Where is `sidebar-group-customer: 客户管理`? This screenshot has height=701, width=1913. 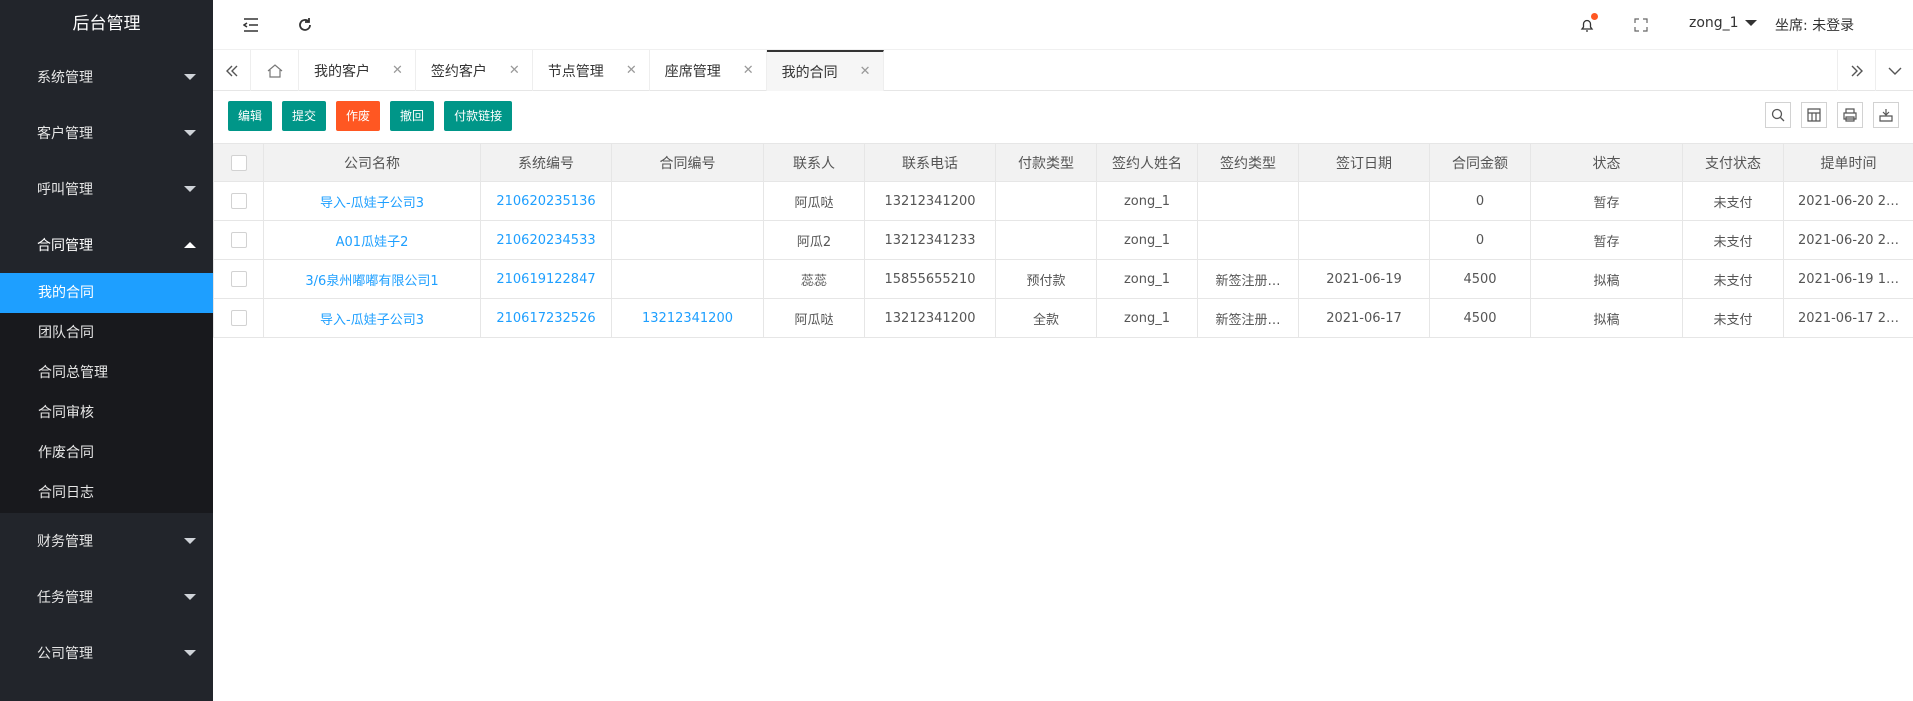 sidebar-group-customer: 客户管理 is located at coordinates (106, 133).